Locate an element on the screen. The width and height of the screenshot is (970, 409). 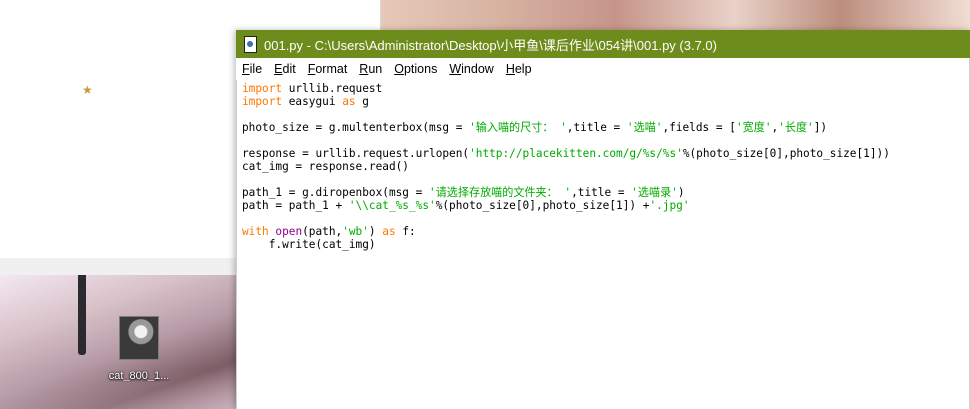
menu-options: Options is located at coordinates (415, 69).